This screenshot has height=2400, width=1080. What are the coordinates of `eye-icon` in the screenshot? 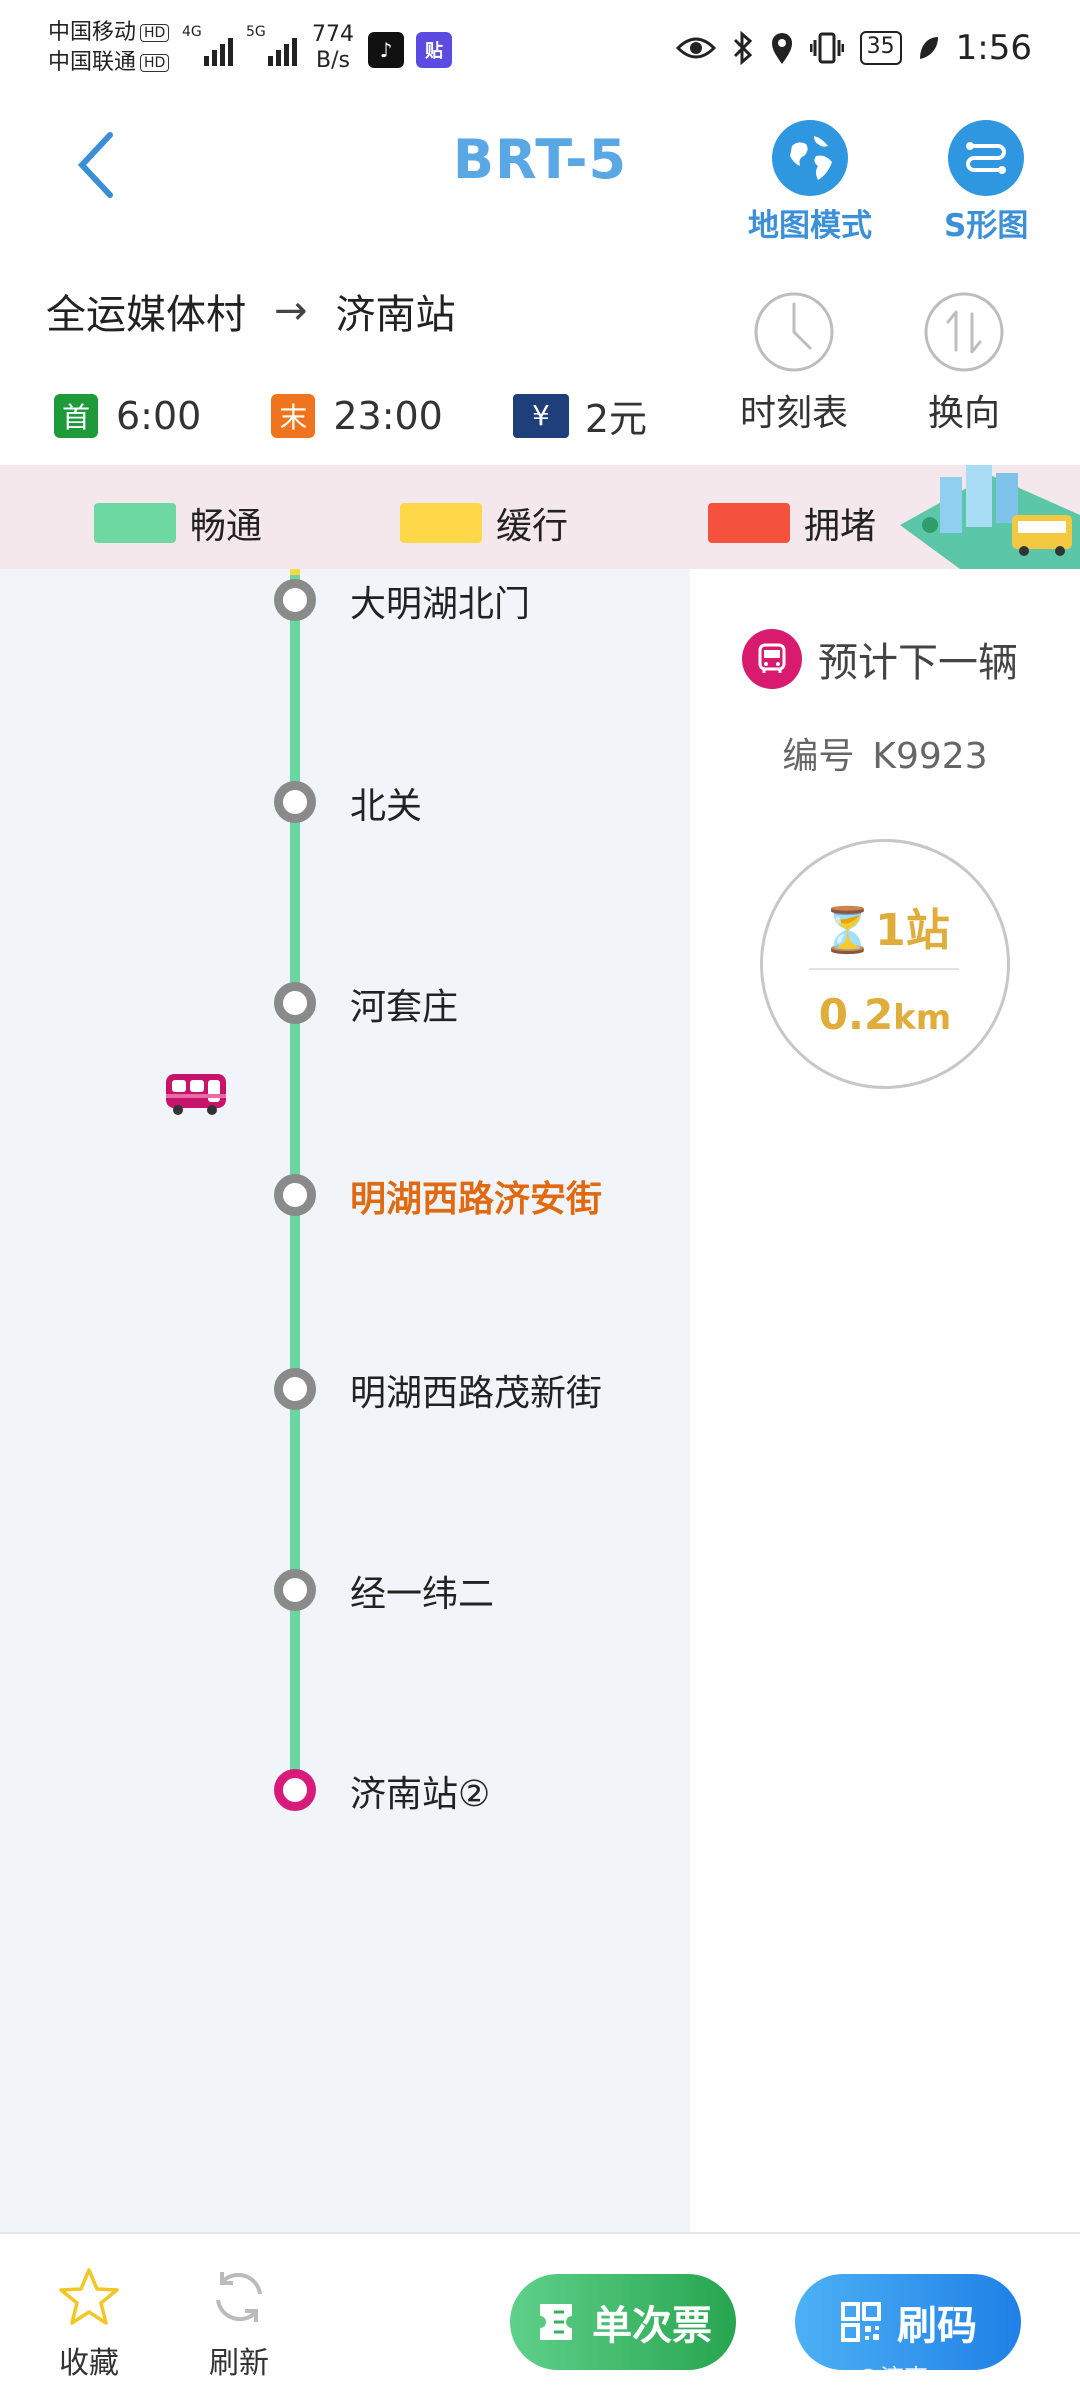 It's located at (695, 48).